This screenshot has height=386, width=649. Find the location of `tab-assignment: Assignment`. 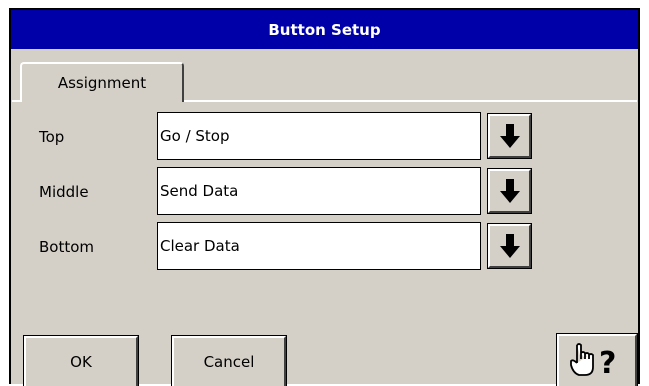

tab-assignment: Assignment is located at coordinates (102, 82).